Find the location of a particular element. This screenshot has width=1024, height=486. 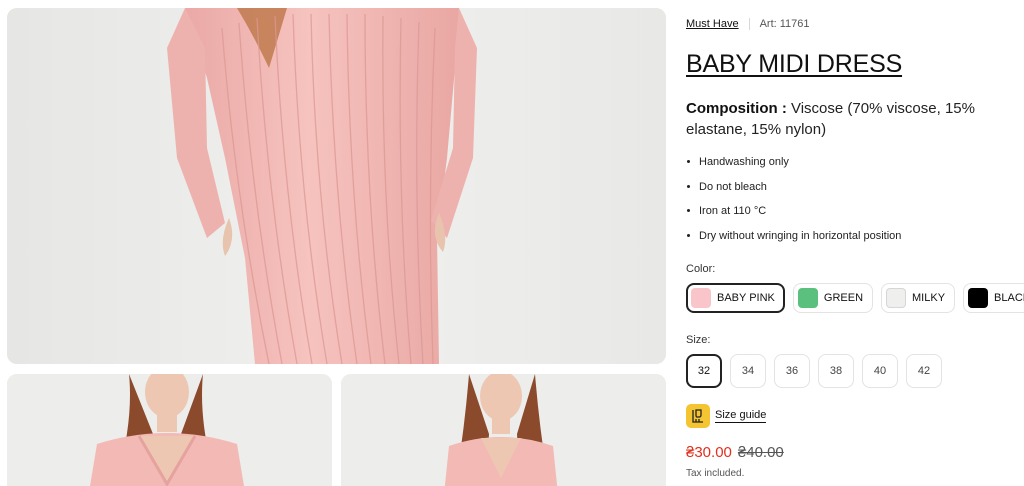

breadcrumb-divider is located at coordinates (749, 24).